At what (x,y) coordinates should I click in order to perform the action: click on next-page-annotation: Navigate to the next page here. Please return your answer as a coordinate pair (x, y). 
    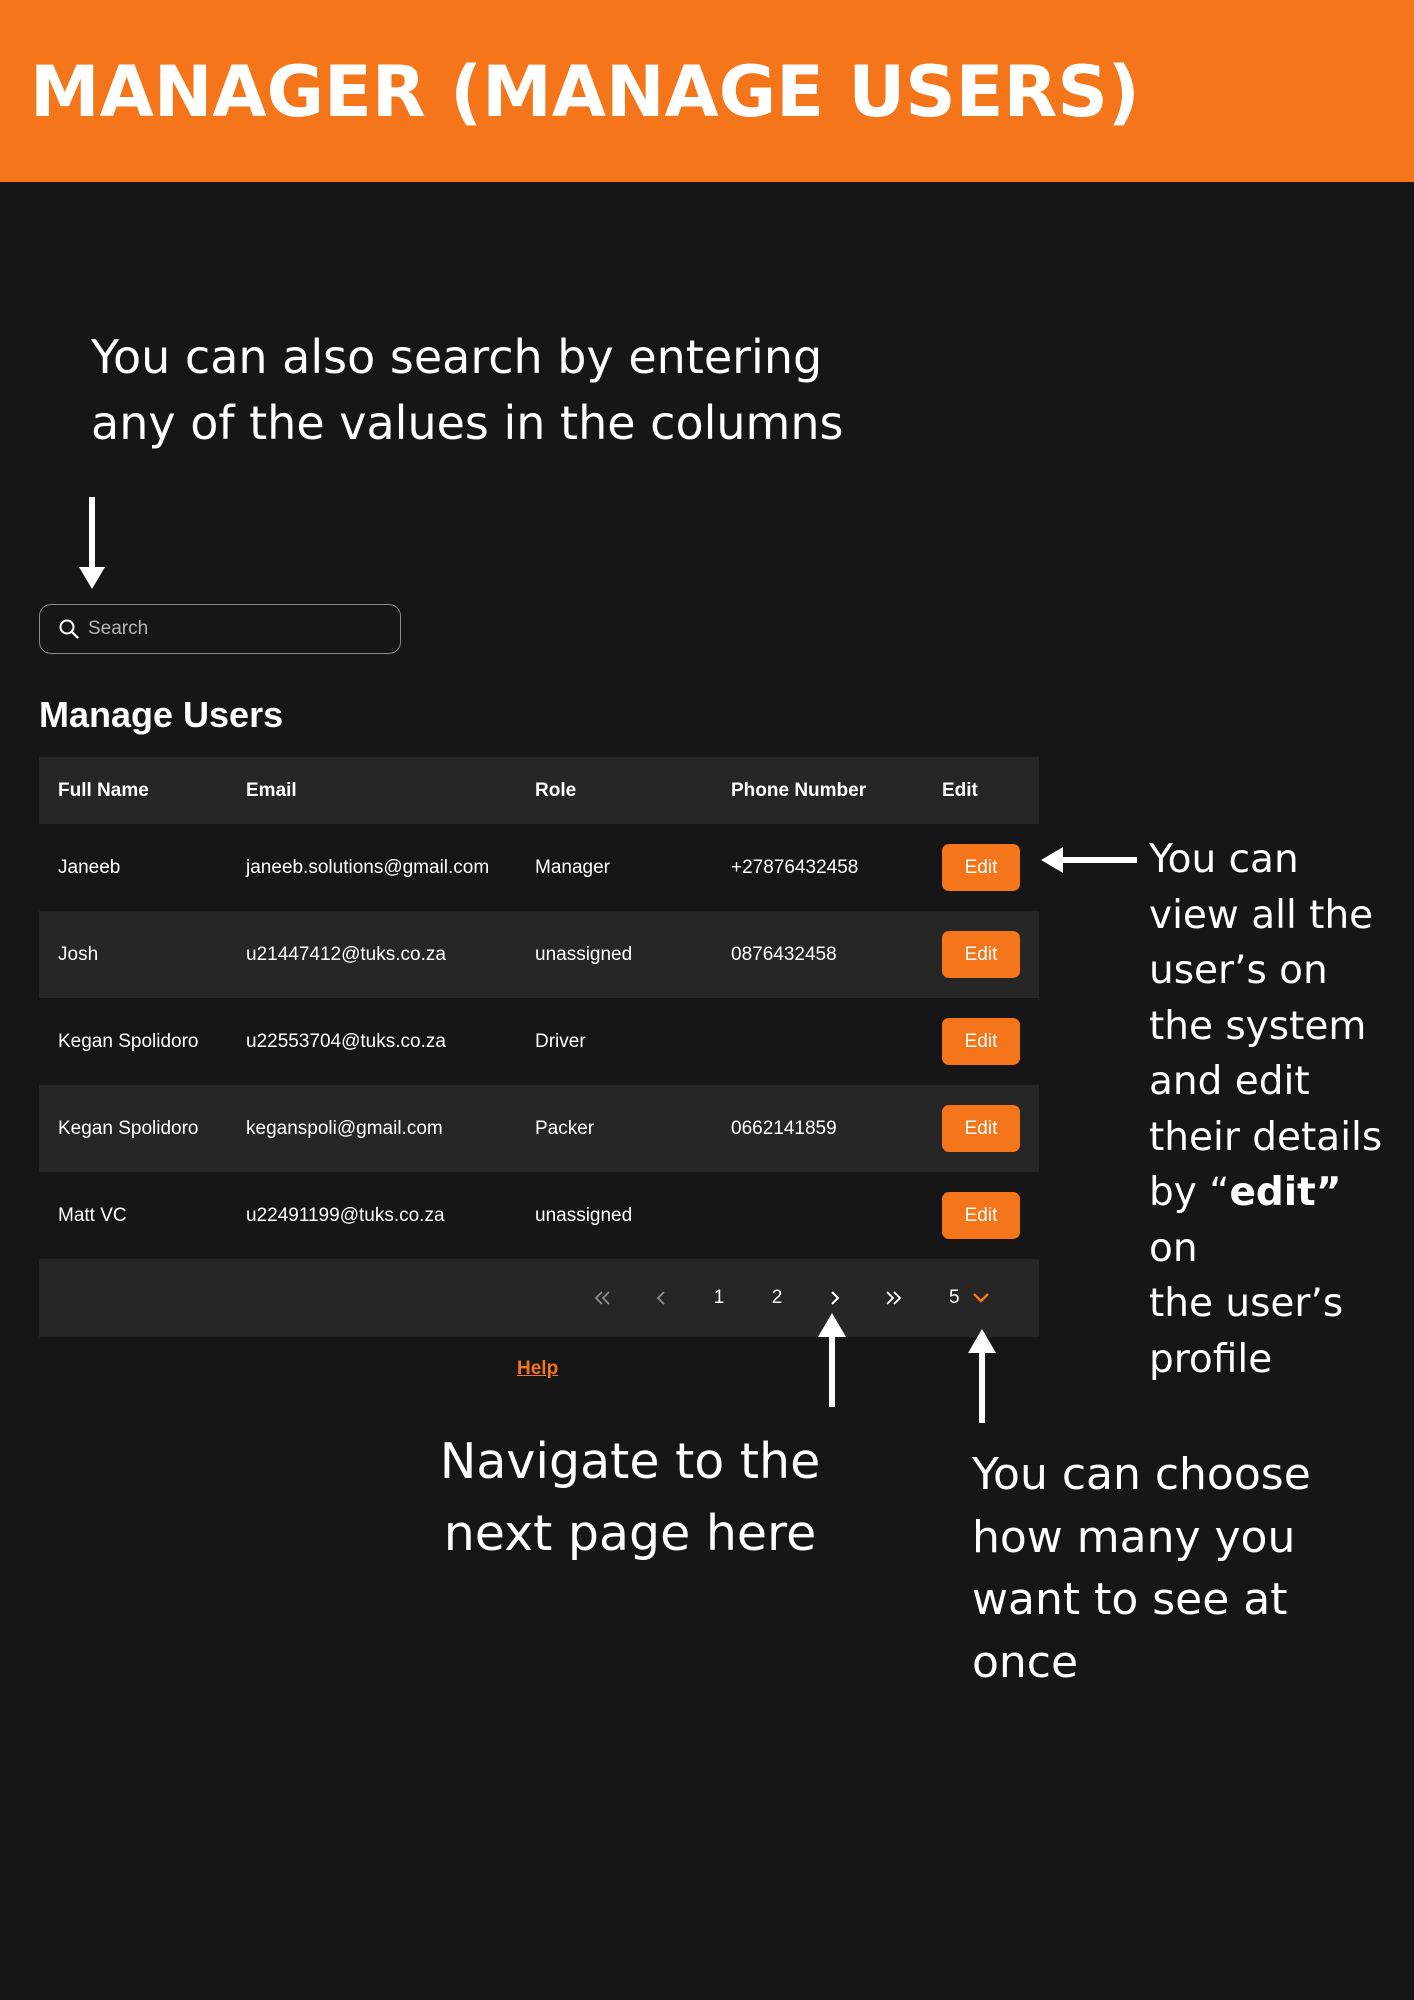
    Looking at the image, I should click on (630, 1498).